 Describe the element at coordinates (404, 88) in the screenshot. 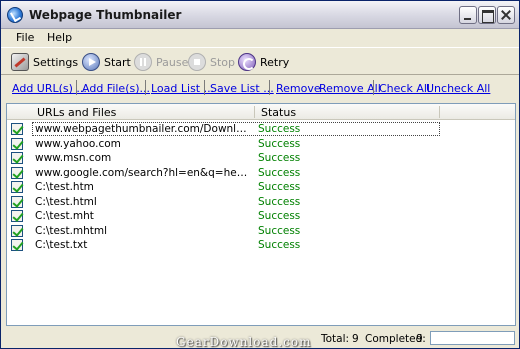

I see `check-all-link: Check All` at that location.